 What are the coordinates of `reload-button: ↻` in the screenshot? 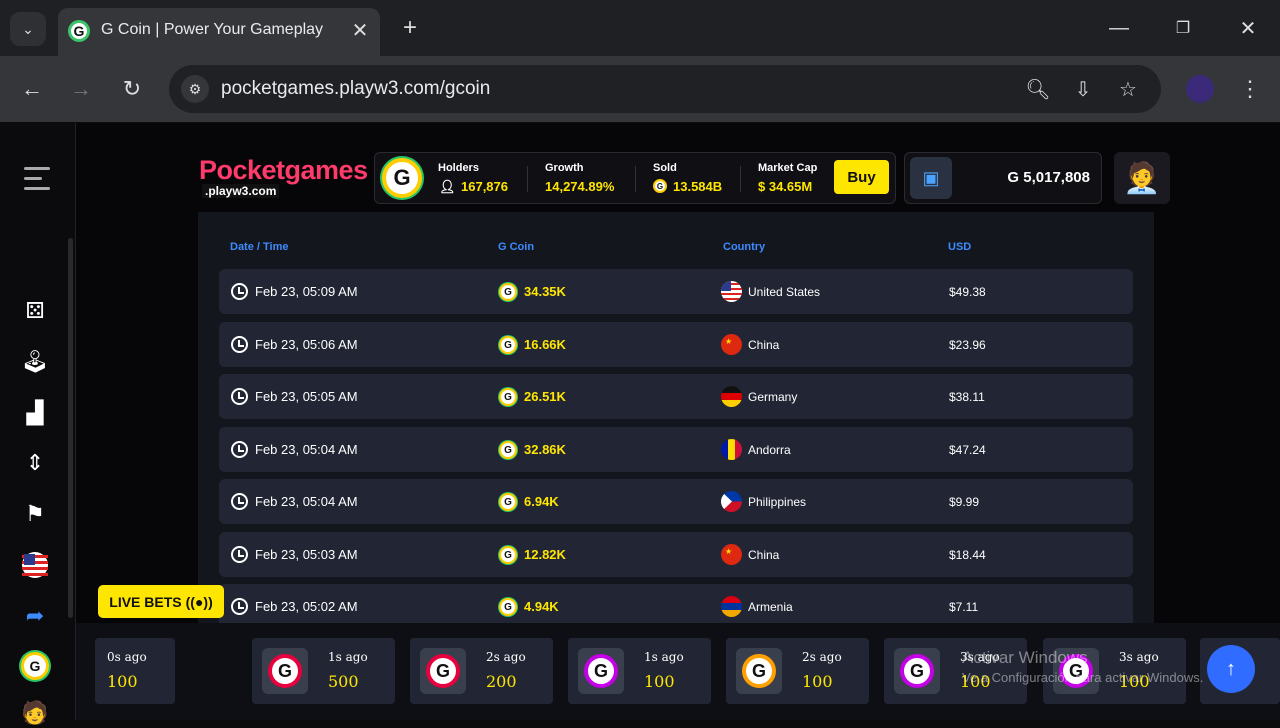 It's located at (132, 89).